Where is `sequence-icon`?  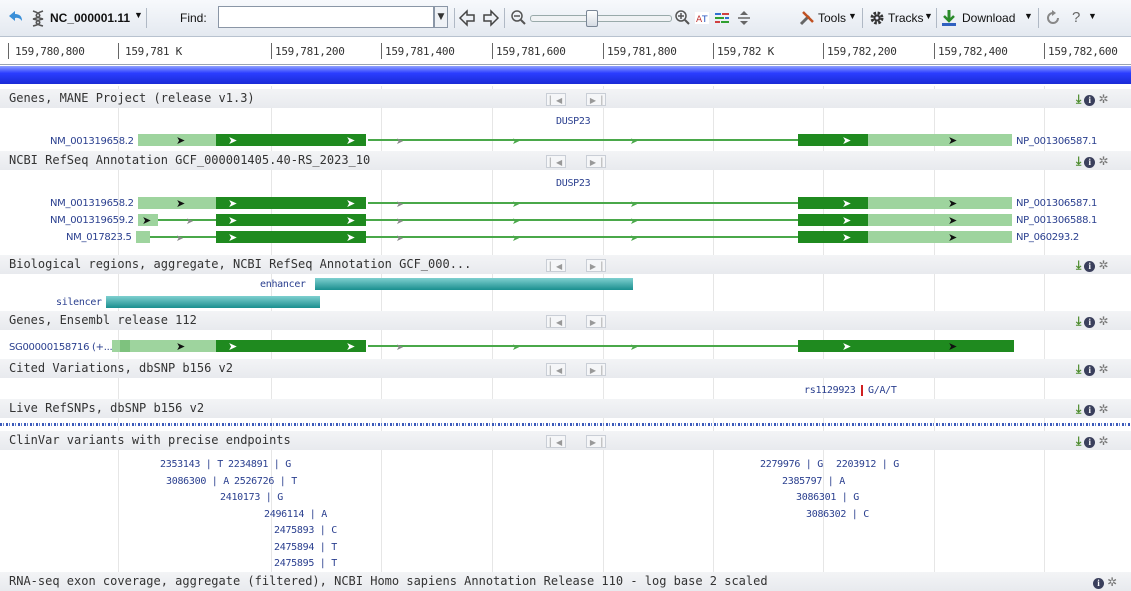
sequence-icon is located at coordinates (38, 18).